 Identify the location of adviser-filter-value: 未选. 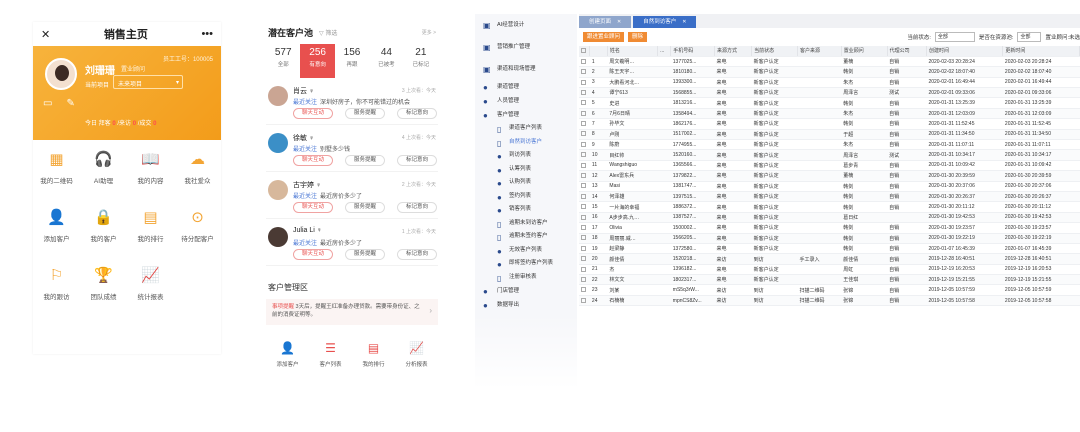
(1074, 37).